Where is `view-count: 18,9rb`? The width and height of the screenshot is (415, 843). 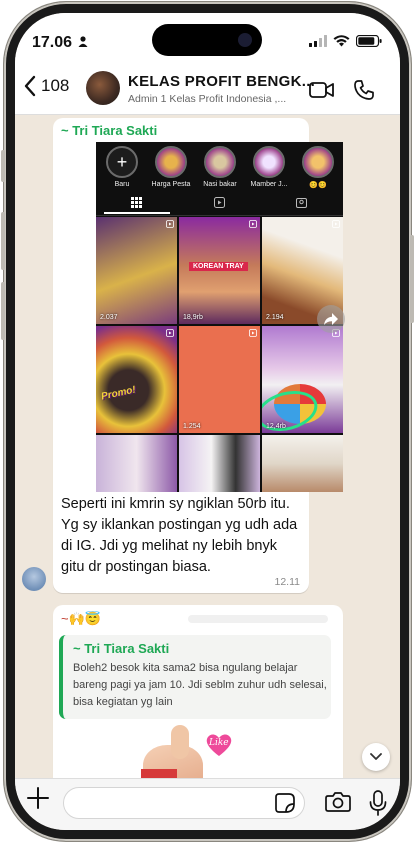 view-count: 18,9rb is located at coordinates (193, 317).